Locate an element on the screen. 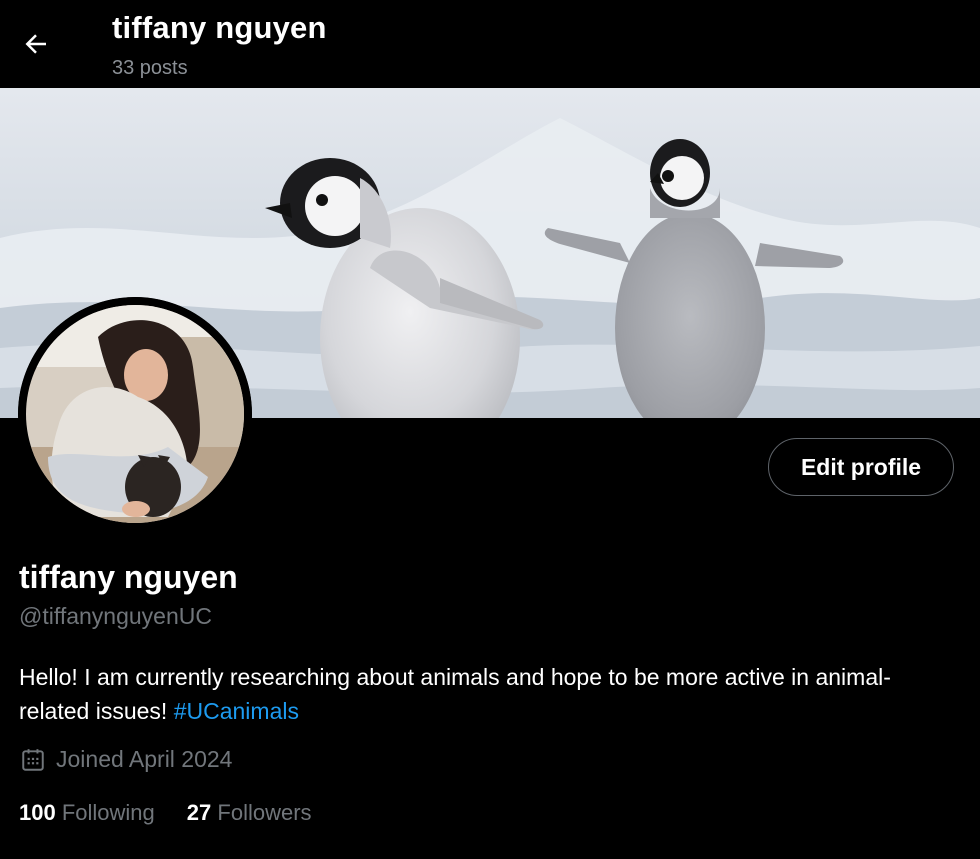  username-handle: @tiffanynguyenUC is located at coordinates (115, 616).